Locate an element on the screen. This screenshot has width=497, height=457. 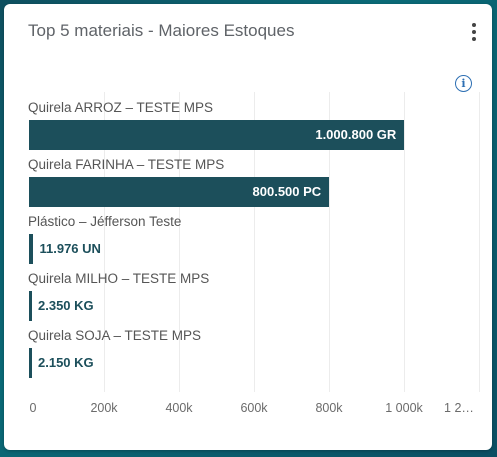
bar-value-label: 800.500 PC is located at coordinates (287, 191).